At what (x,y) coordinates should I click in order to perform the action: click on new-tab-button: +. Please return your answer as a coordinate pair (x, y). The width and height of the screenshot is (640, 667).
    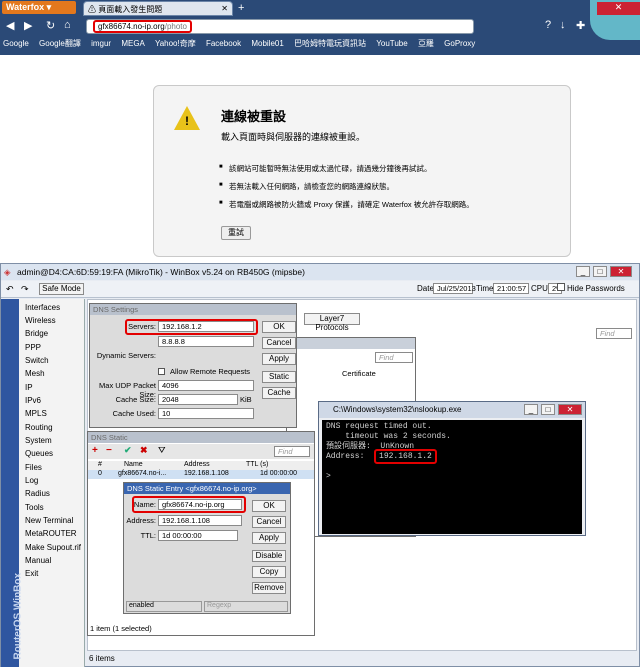
    Looking at the image, I should click on (241, 8).